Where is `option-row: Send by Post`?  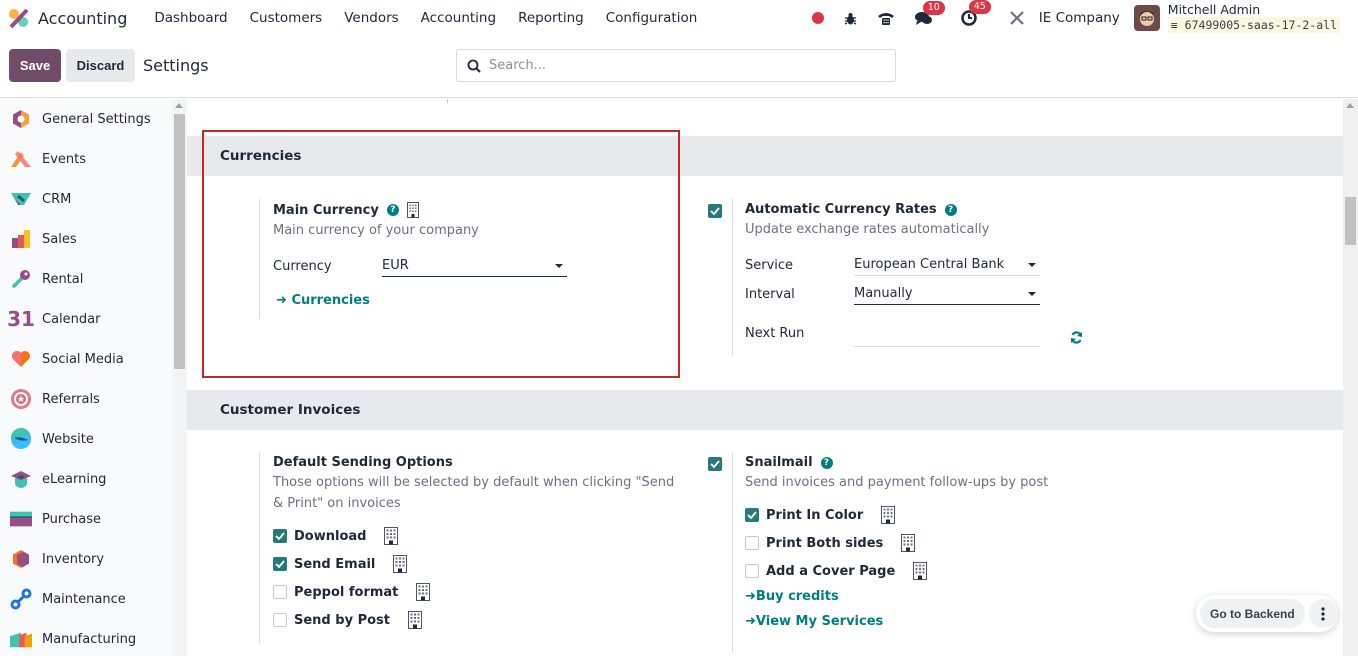 option-row: Send by Post is located at coordinates (483, 620).